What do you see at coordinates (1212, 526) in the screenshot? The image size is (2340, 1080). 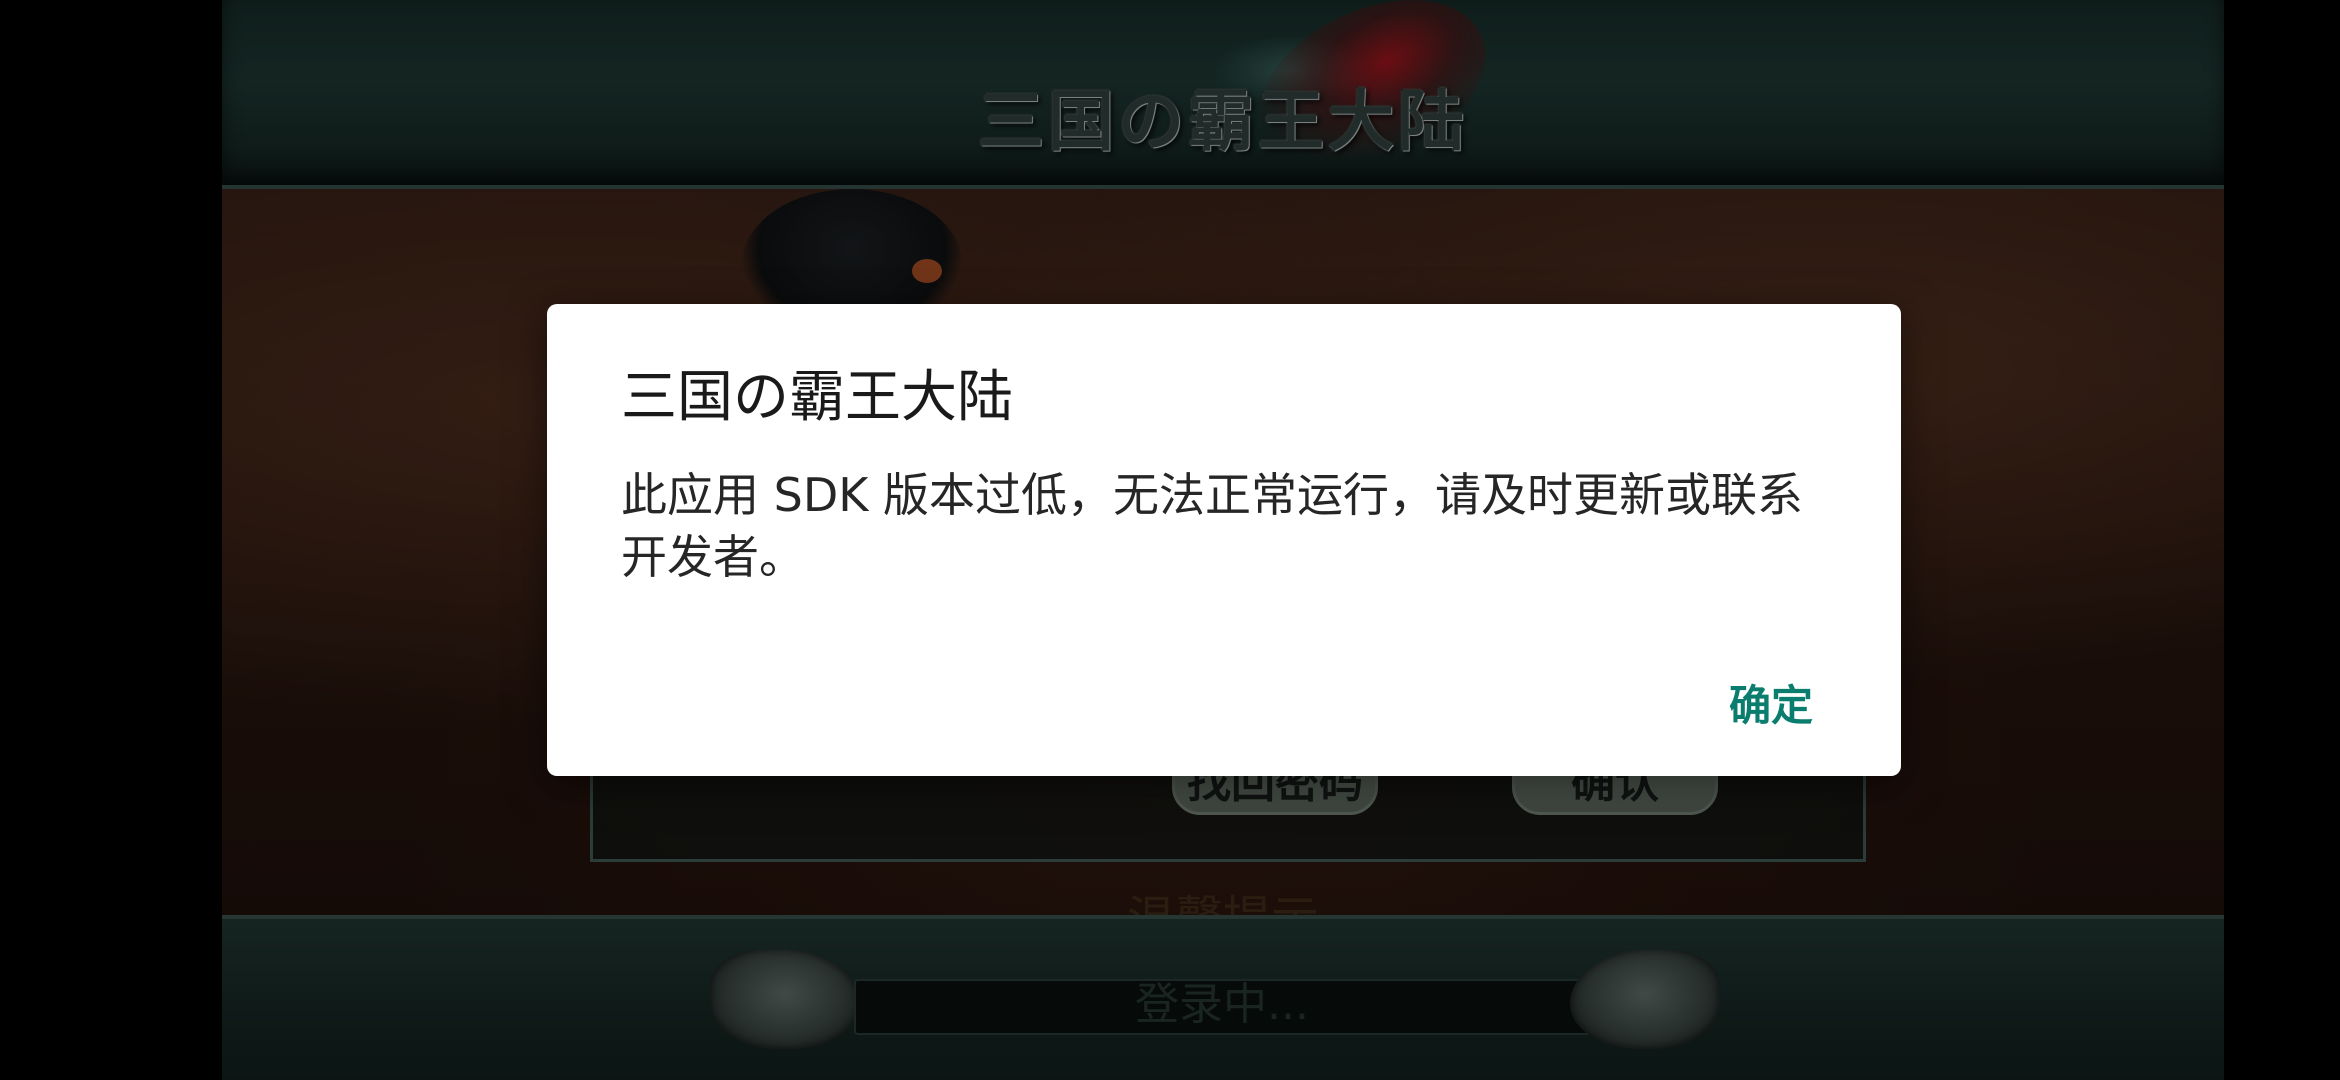 I see `dialog-message: 此应用 SDK 版本过低，无法正常运行，请及时更新或联系开发者。` at bounding box center [1212, 526].